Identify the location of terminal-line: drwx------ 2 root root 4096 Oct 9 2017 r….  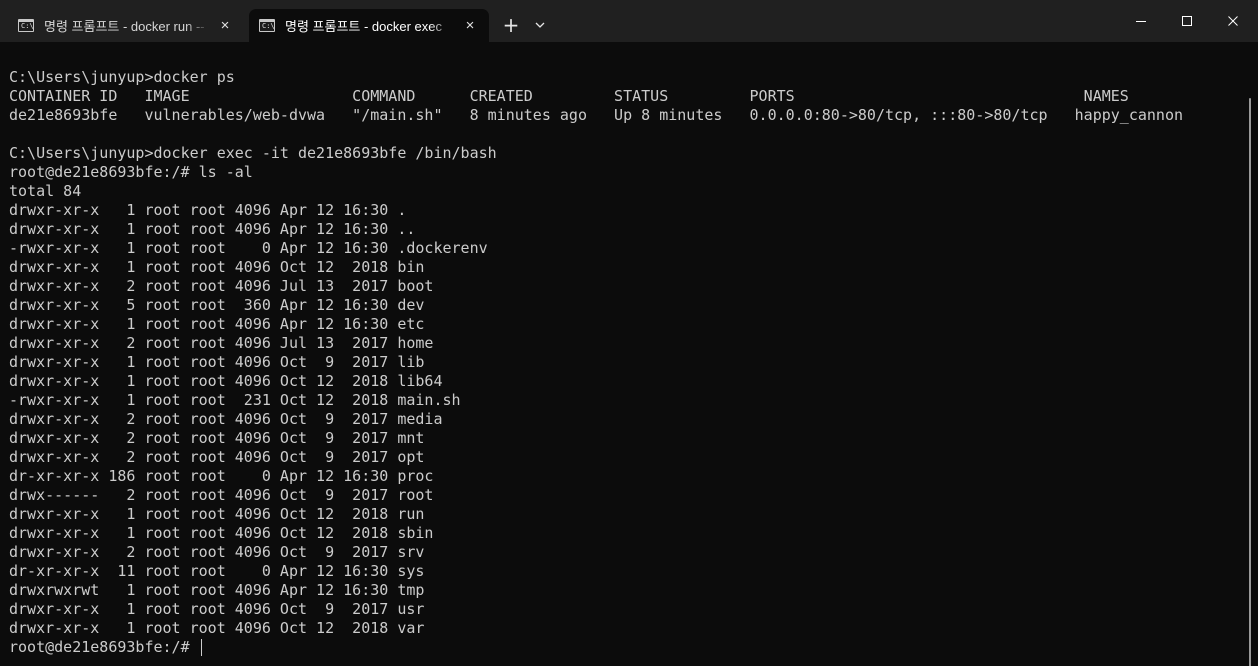
(221, 495).